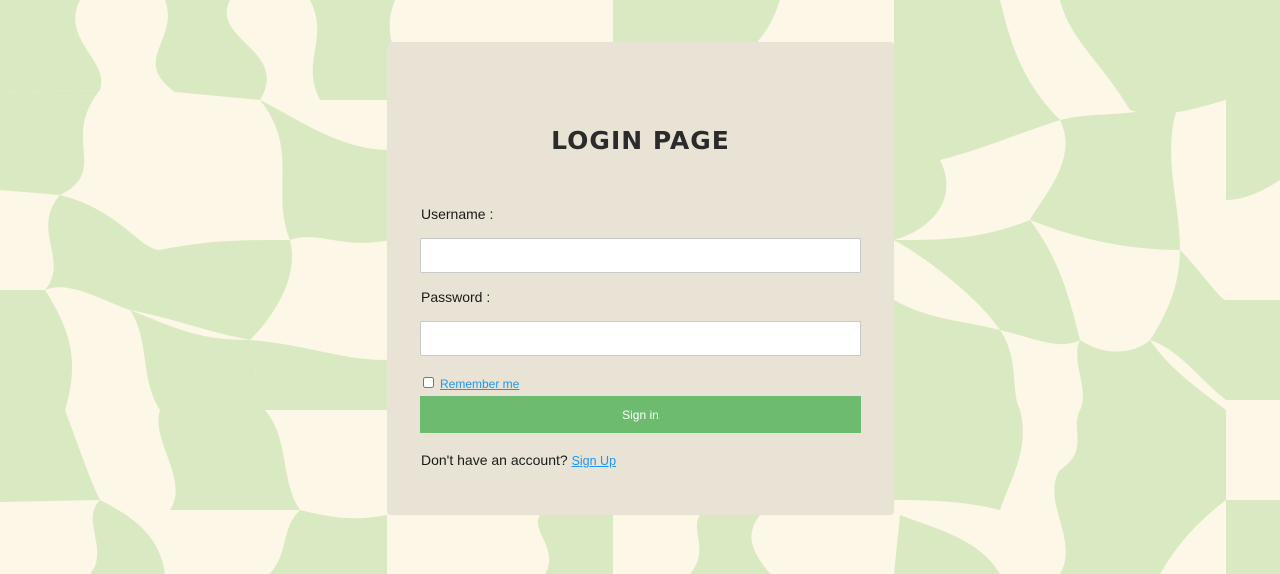  Describe the element at coordinates (494, 460) in the screenshot. I see `no-account-text: Don't have an account?` at that location.